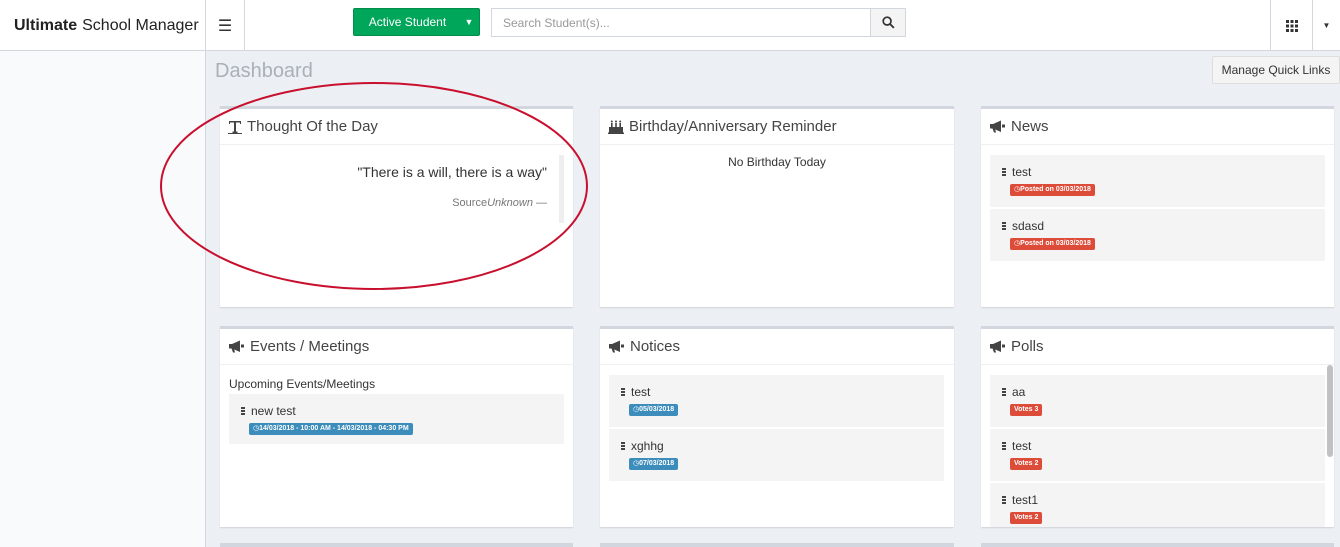  What do you see at coordinates (1157, 347) in the screenshot?
I see `polls-box-header: Polls` at bounding box center [1157, 347].